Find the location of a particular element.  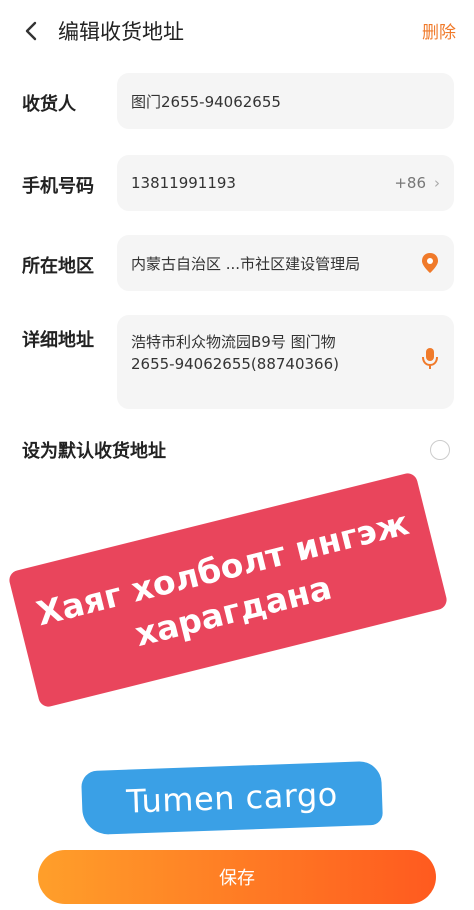

region-label: 所在地区 is located at coordinates (58, 266).